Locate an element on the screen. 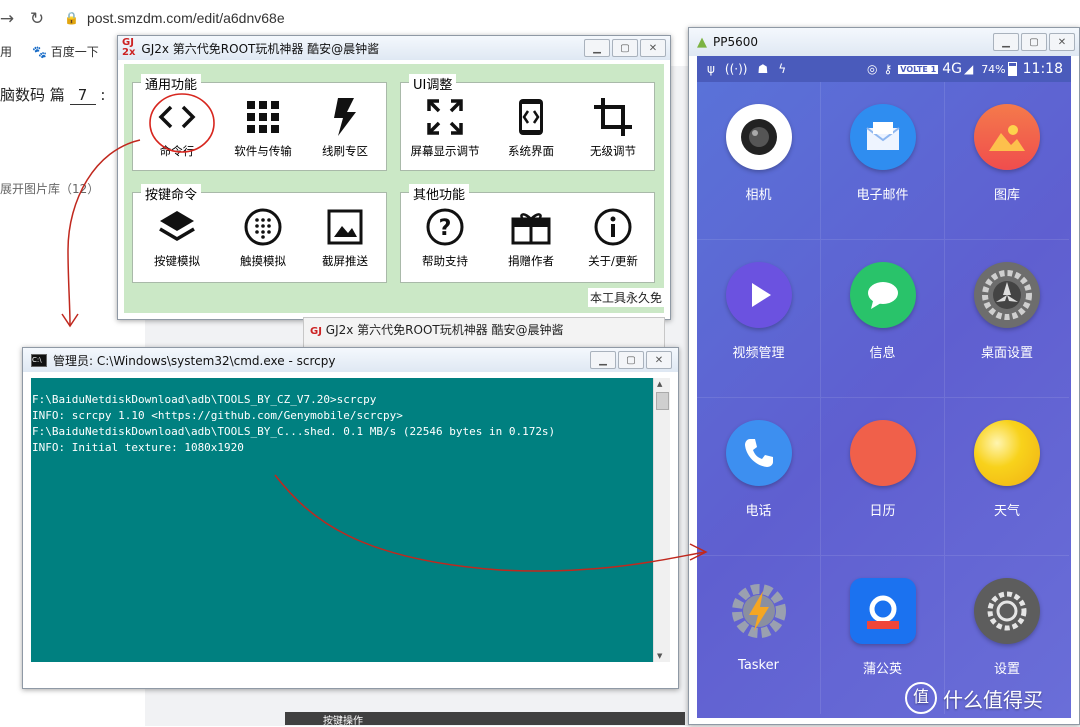 This screenshot has height=727, width=1080. arrow-to-cmd is located at coordinates (104, 232).